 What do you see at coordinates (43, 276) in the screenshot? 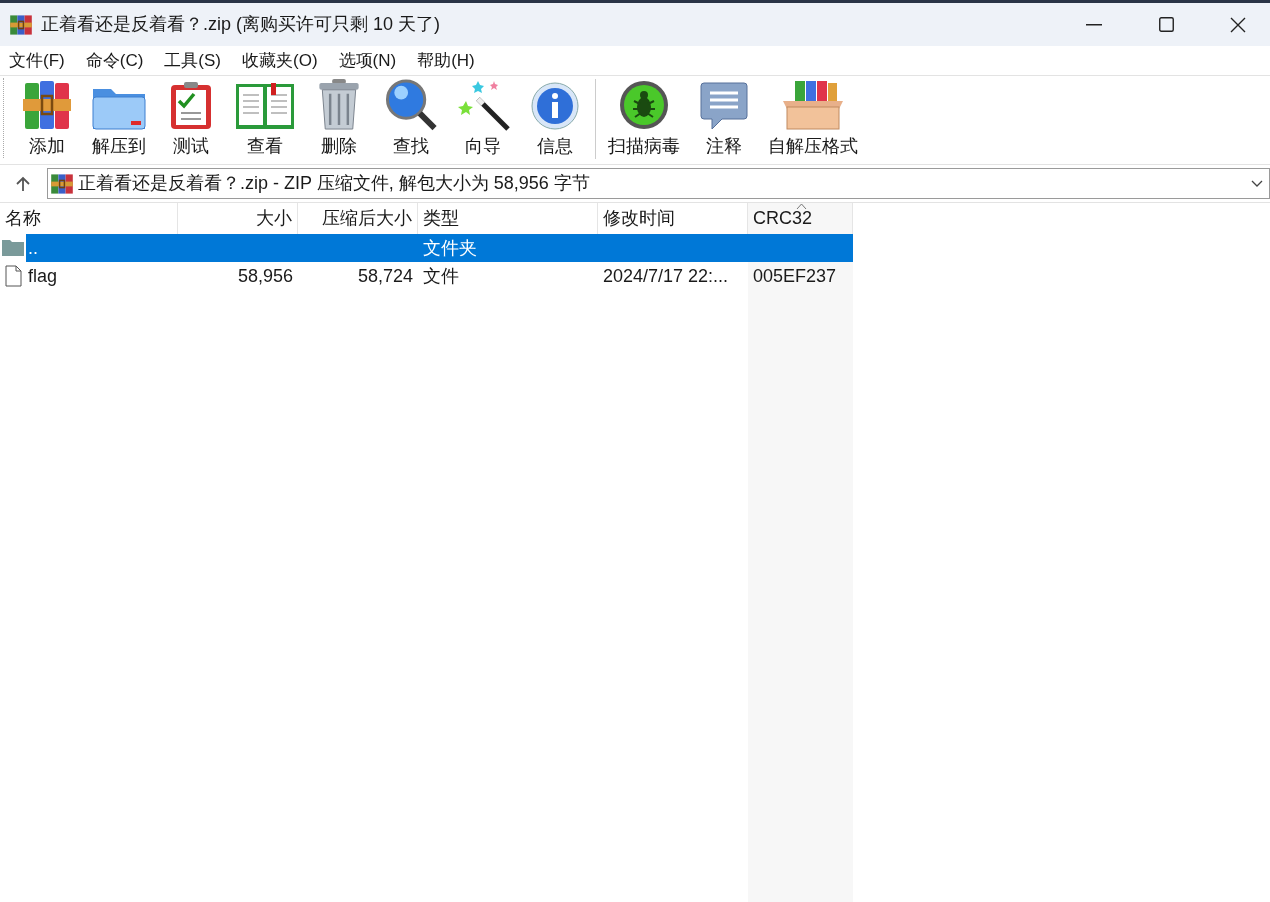
I see `table-cell-text: flag` at bounding box center [43, 276].